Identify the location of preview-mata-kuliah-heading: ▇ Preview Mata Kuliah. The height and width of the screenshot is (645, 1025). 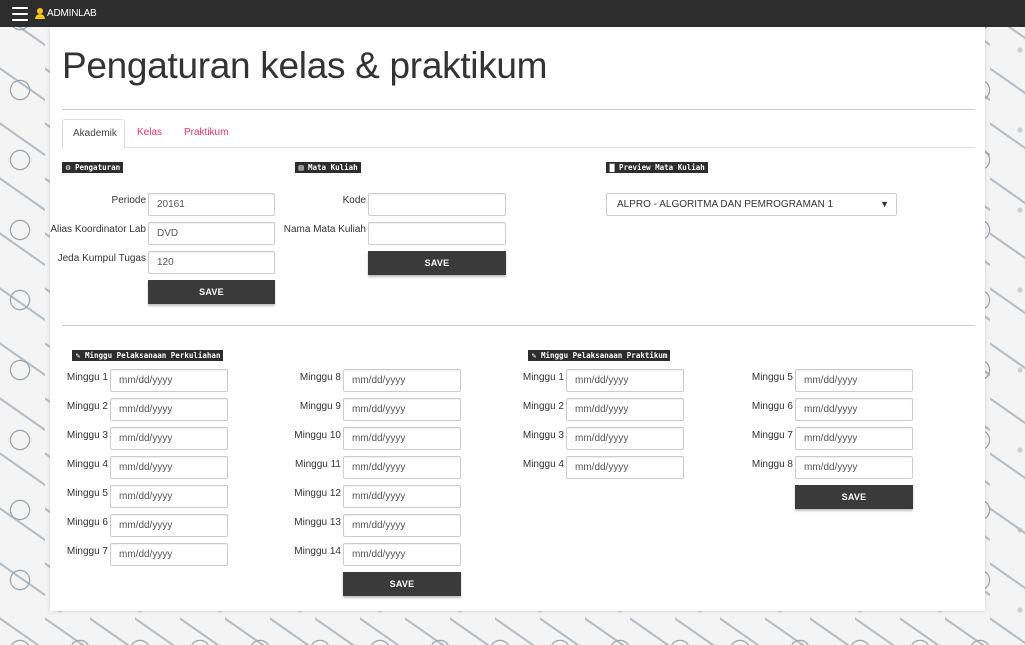
(657, 167).